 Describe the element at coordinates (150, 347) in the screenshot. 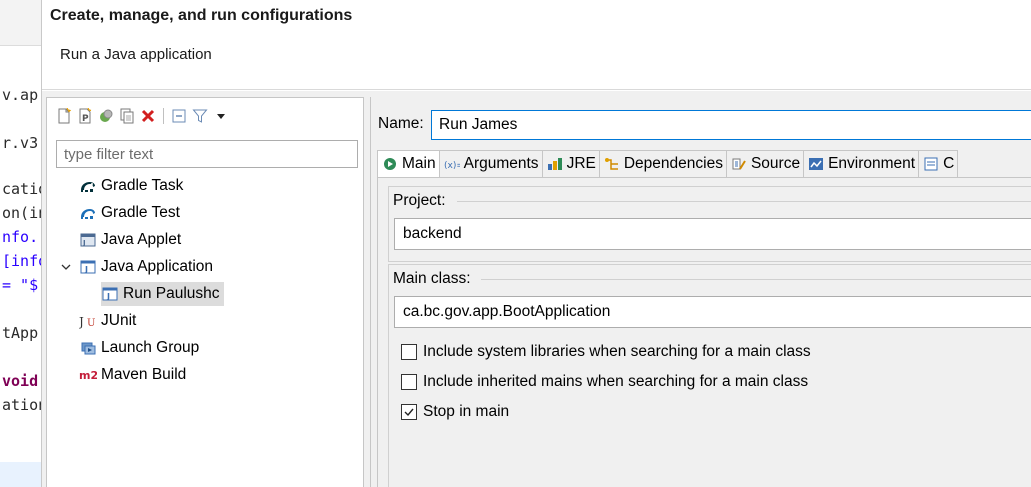

I see `tree-item-label: Launch Group` at that location.